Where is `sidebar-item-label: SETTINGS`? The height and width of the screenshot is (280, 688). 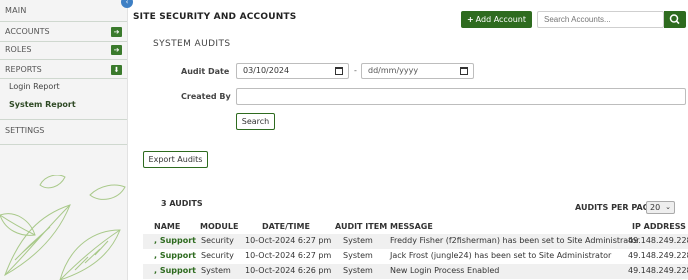
sidebar-item-label: SETTINGS is located at coordinates (25, 130).